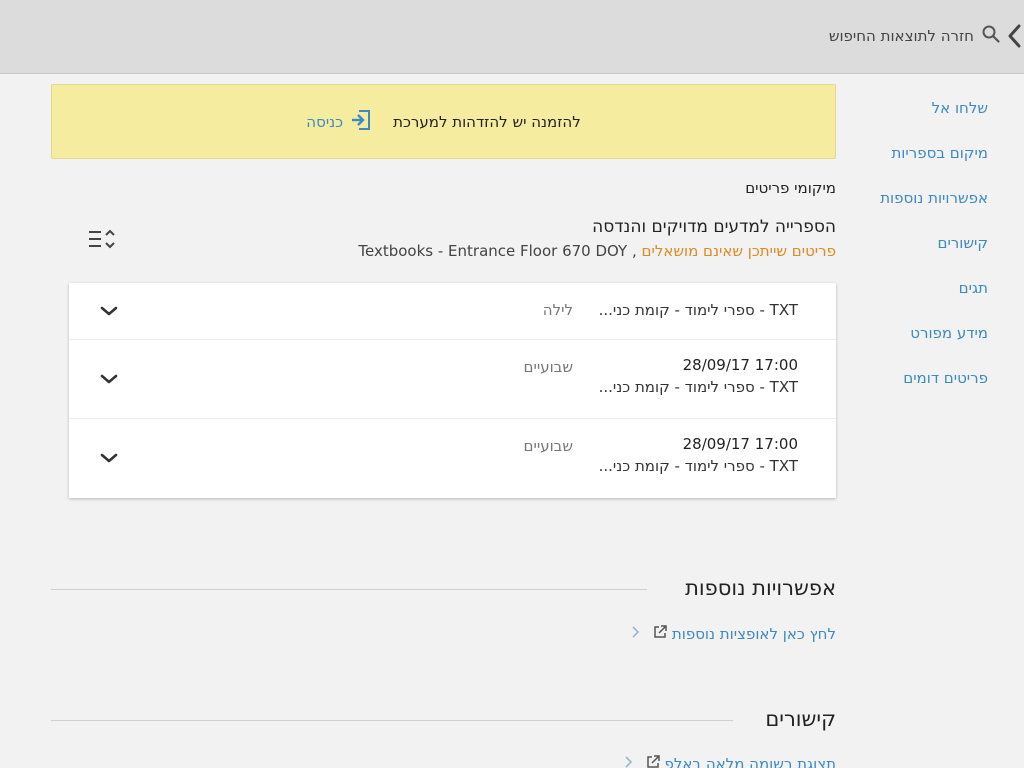  What do you see at coordinates (1014, 36) in the screenshot?
I see `chevron-left-icon` at bounding box center [1014, 36].